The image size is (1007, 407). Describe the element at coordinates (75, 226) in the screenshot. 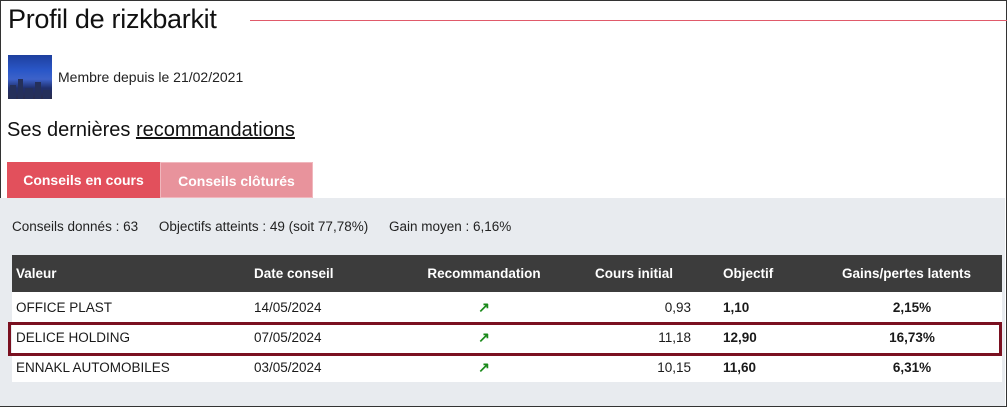

I see `stat-conseils-donnes: Conseils donnés : 63` at that location.